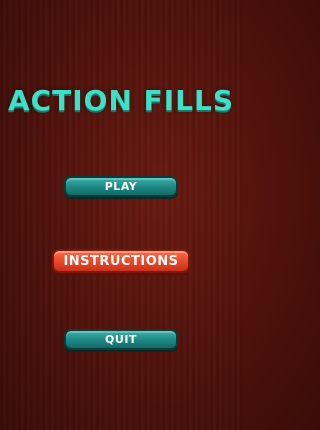 This screenshot has width=320, height=430. I want to click on instructions-button-label: INSTRUCTIONS, so click(121, 261).